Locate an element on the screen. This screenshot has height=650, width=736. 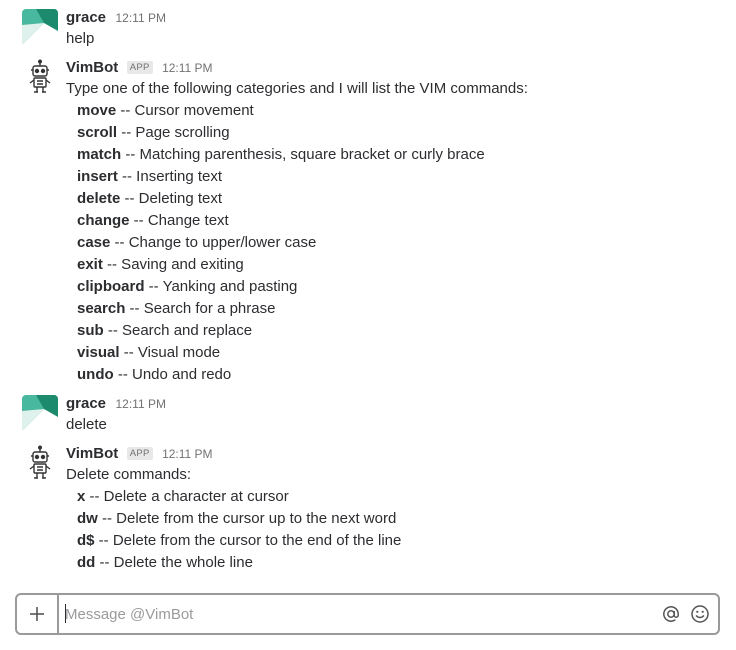
command-name: exit is located at coordinates (90, 264).